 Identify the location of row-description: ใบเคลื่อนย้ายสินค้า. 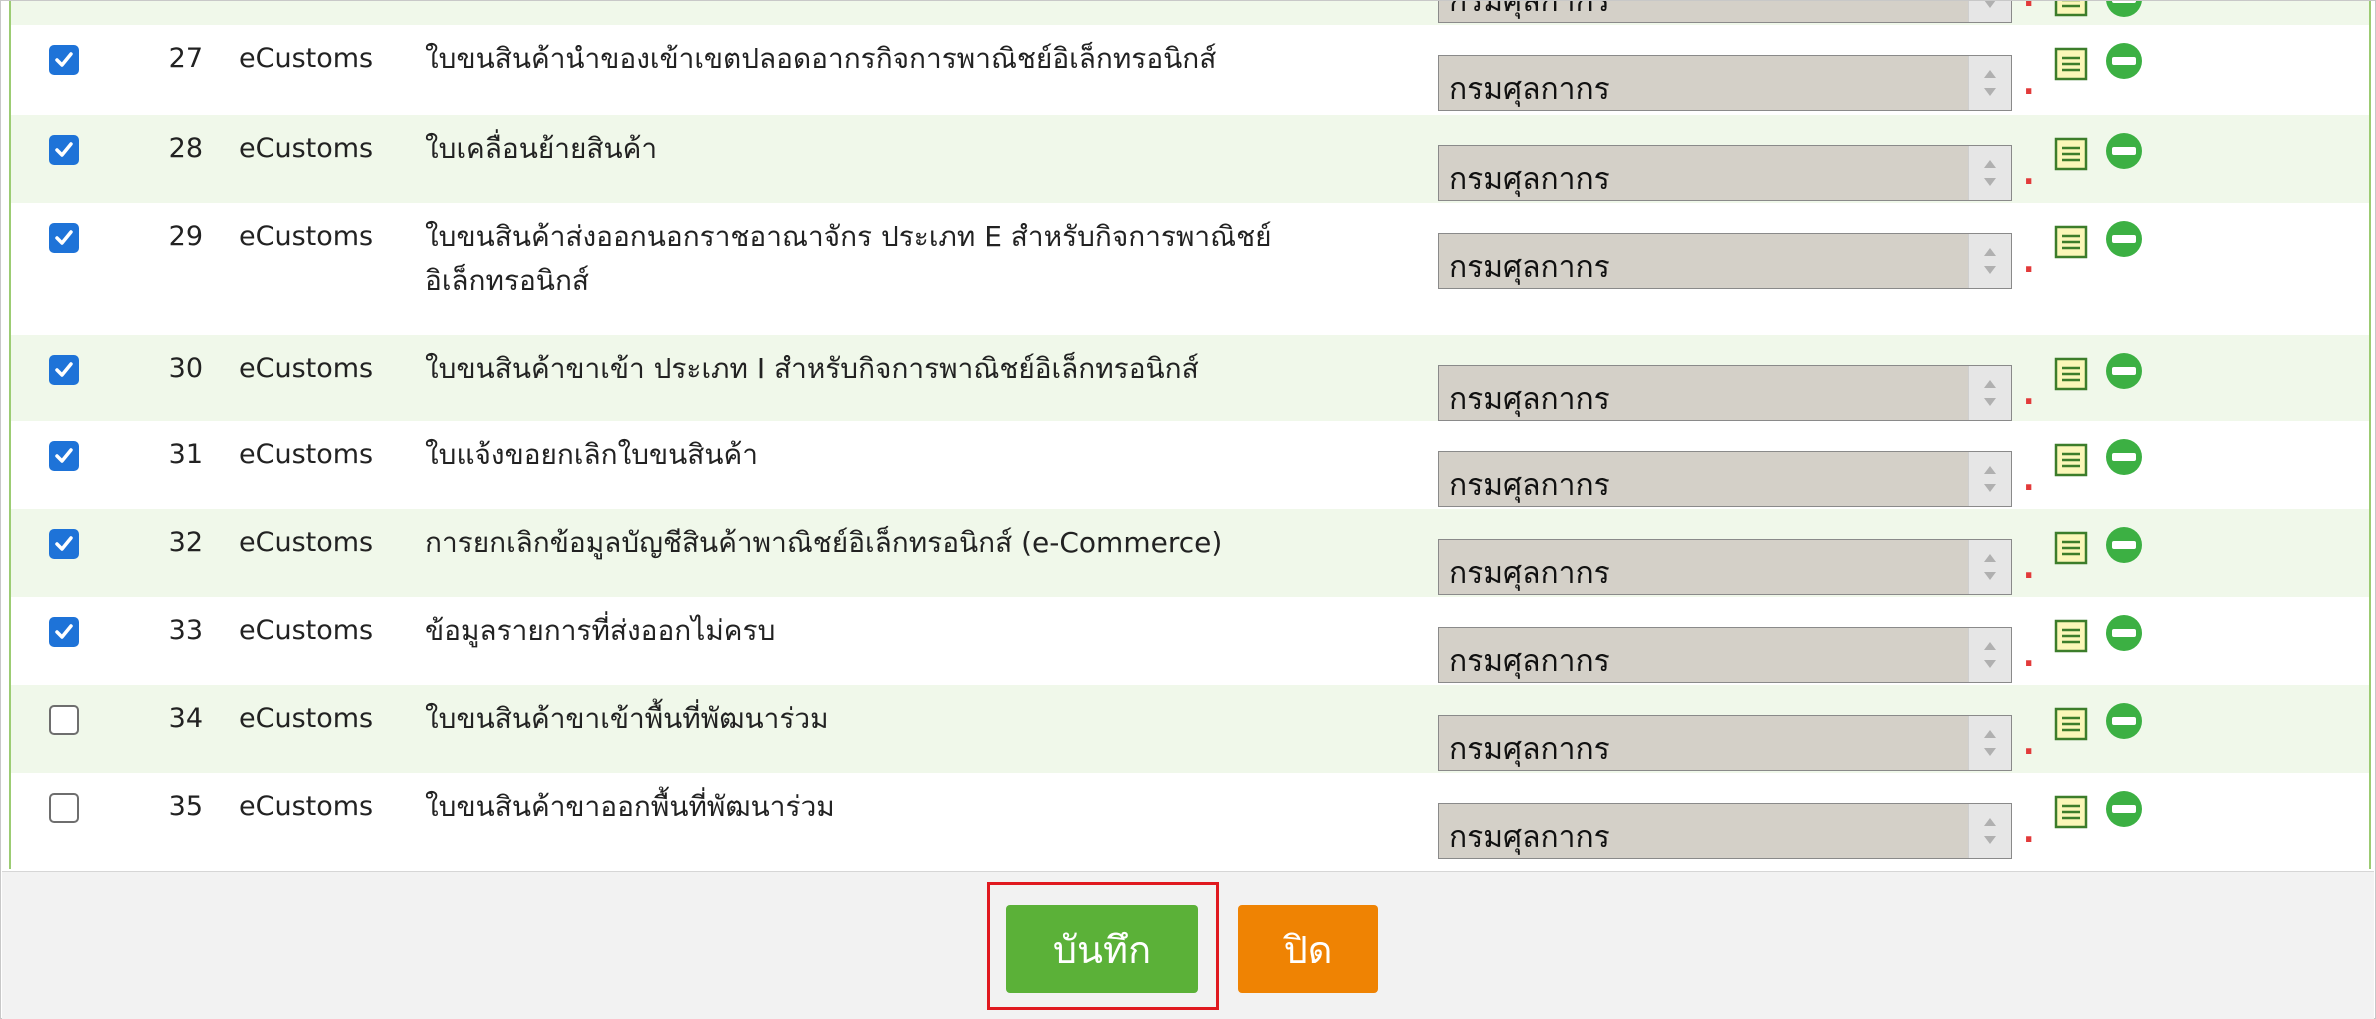
(541, 148).